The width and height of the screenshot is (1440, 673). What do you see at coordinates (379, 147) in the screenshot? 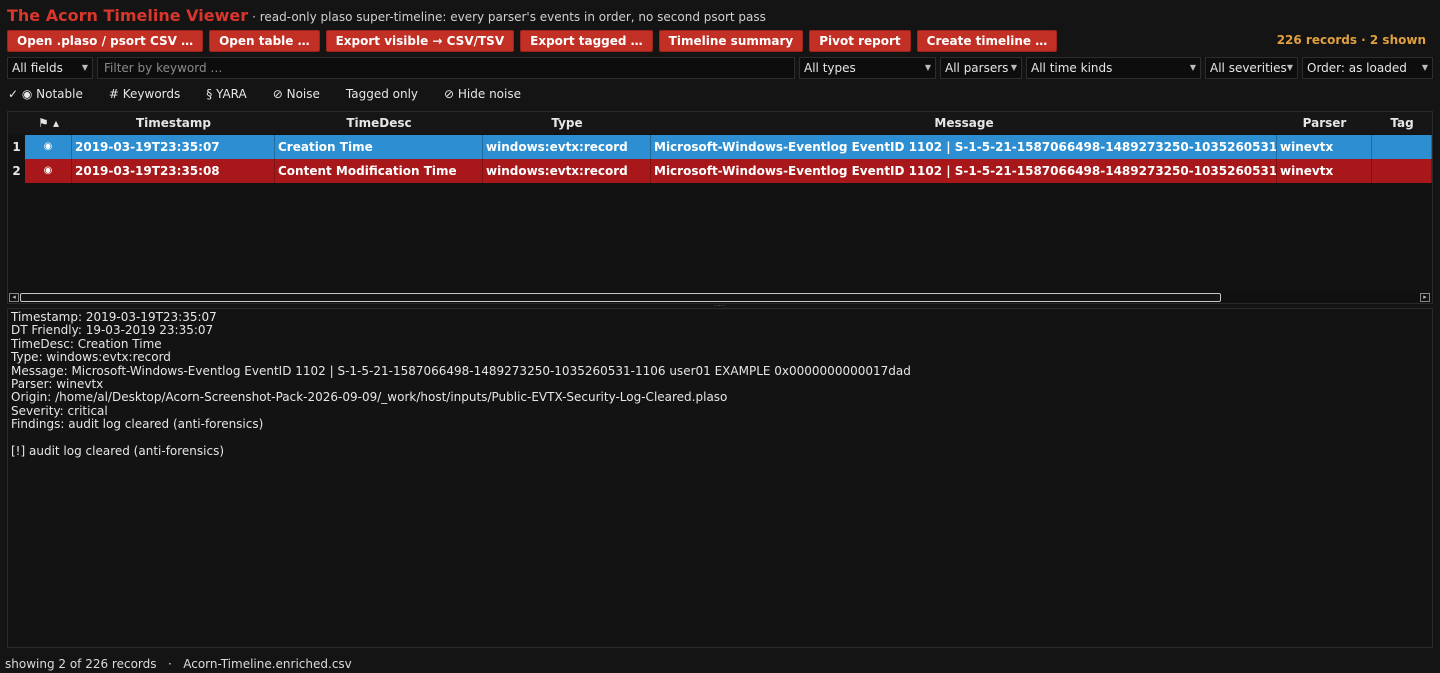
I see `timedesc-cell: Creation Time` at bounding box center [379, 147].